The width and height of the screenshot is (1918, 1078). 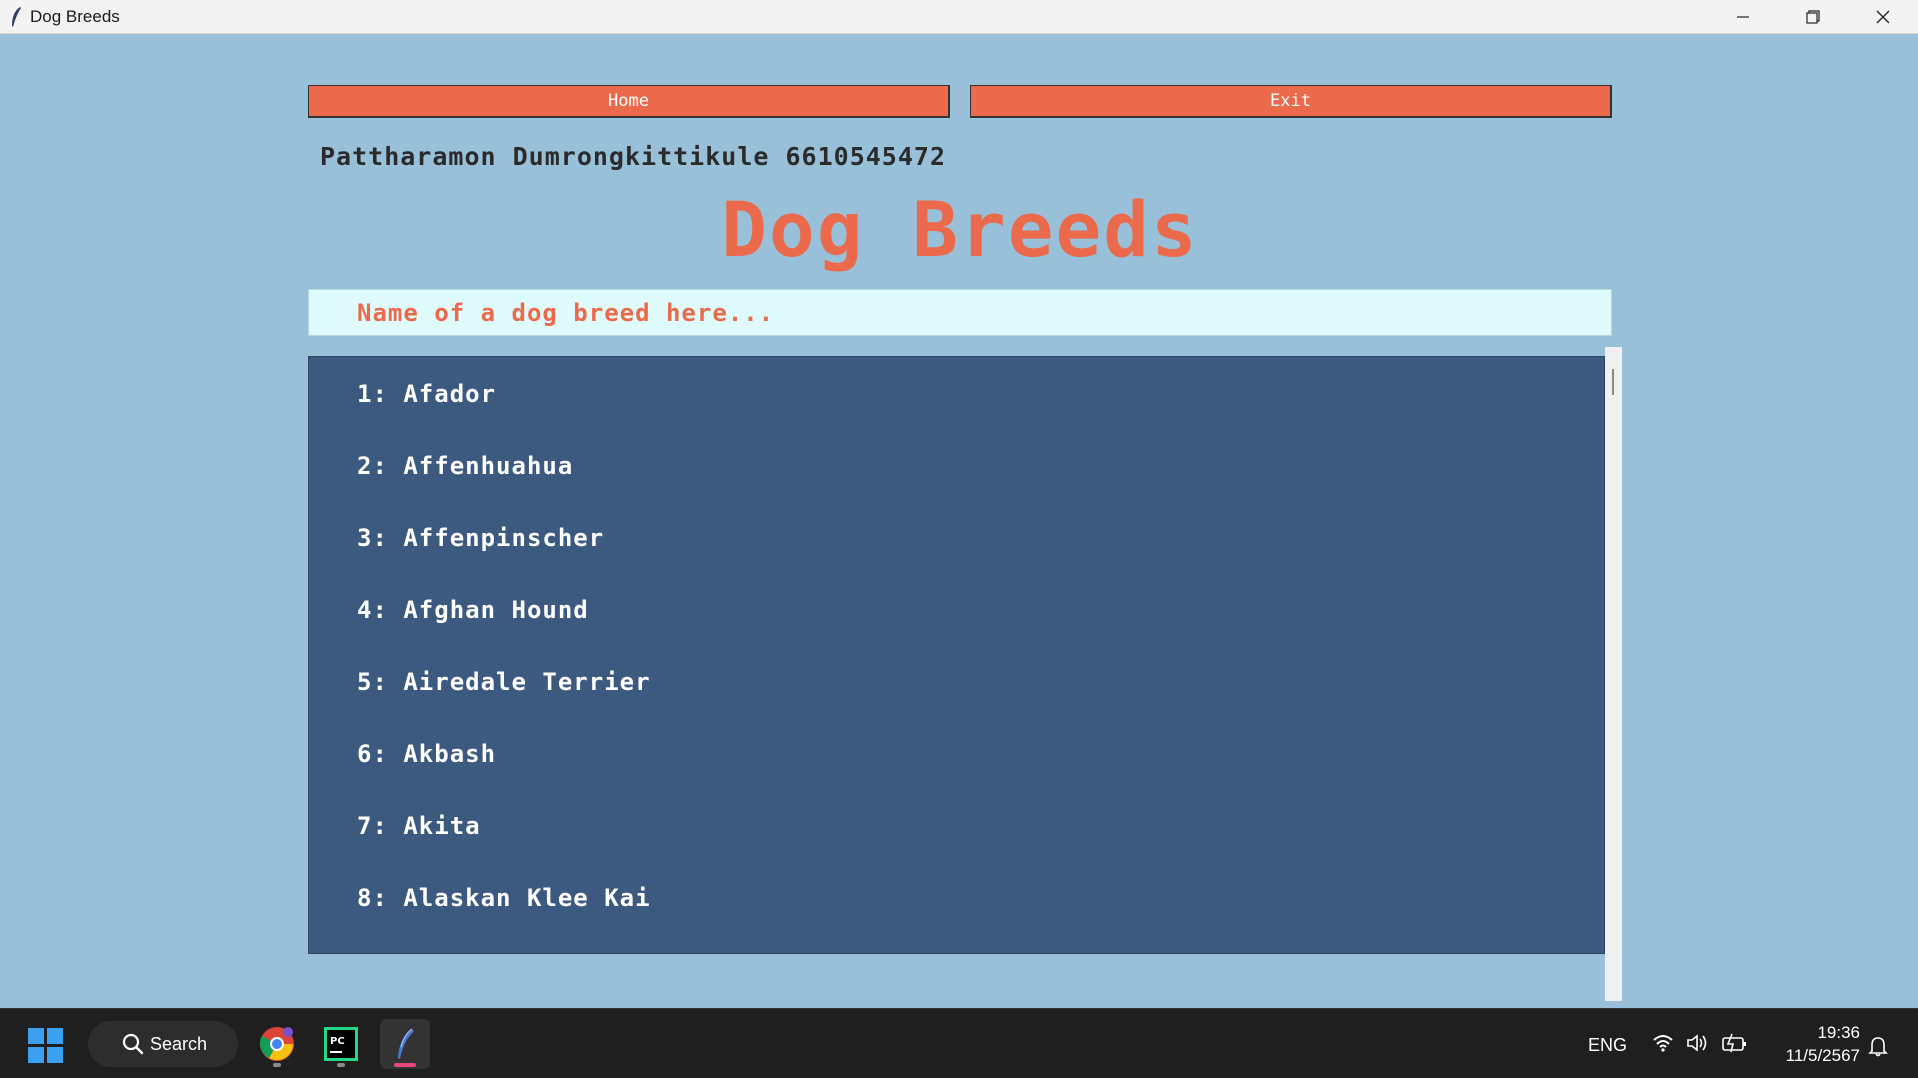 What do you see at coordinates (1815, 1044) in the screenshot?
I see `system-clock: 19:36 11/5/2567` at bounding box center [1815, 1044].